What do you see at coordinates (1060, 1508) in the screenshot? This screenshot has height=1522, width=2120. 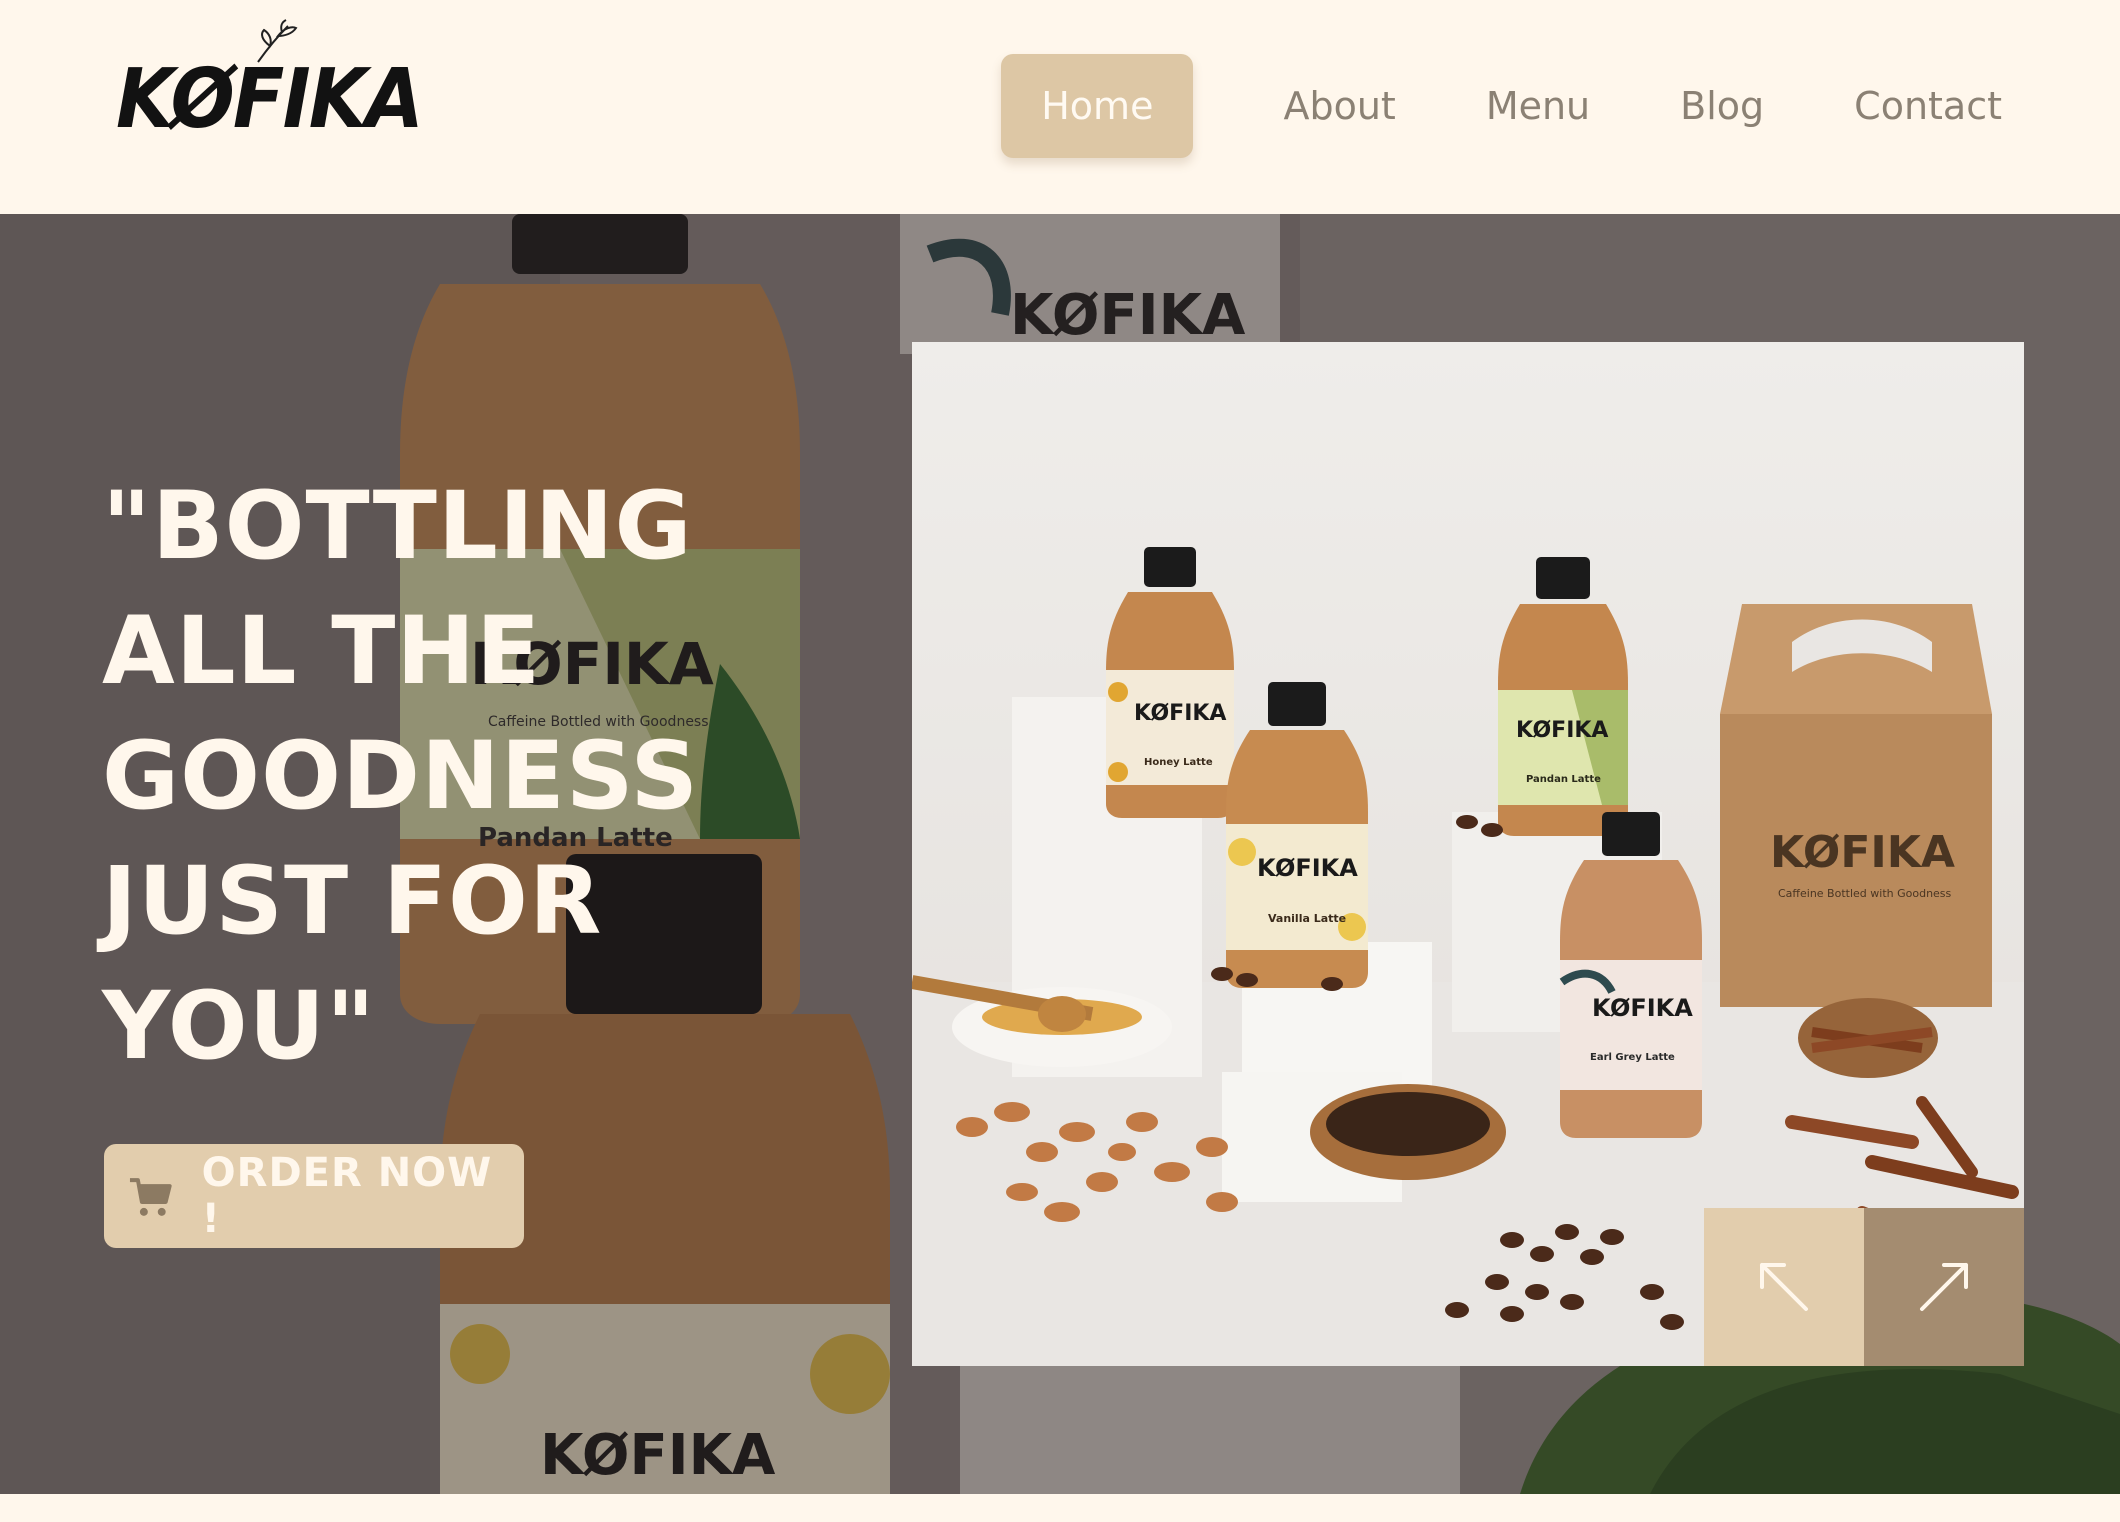 I see `page-bottom-strip` at bounding box center [1060, 1508].